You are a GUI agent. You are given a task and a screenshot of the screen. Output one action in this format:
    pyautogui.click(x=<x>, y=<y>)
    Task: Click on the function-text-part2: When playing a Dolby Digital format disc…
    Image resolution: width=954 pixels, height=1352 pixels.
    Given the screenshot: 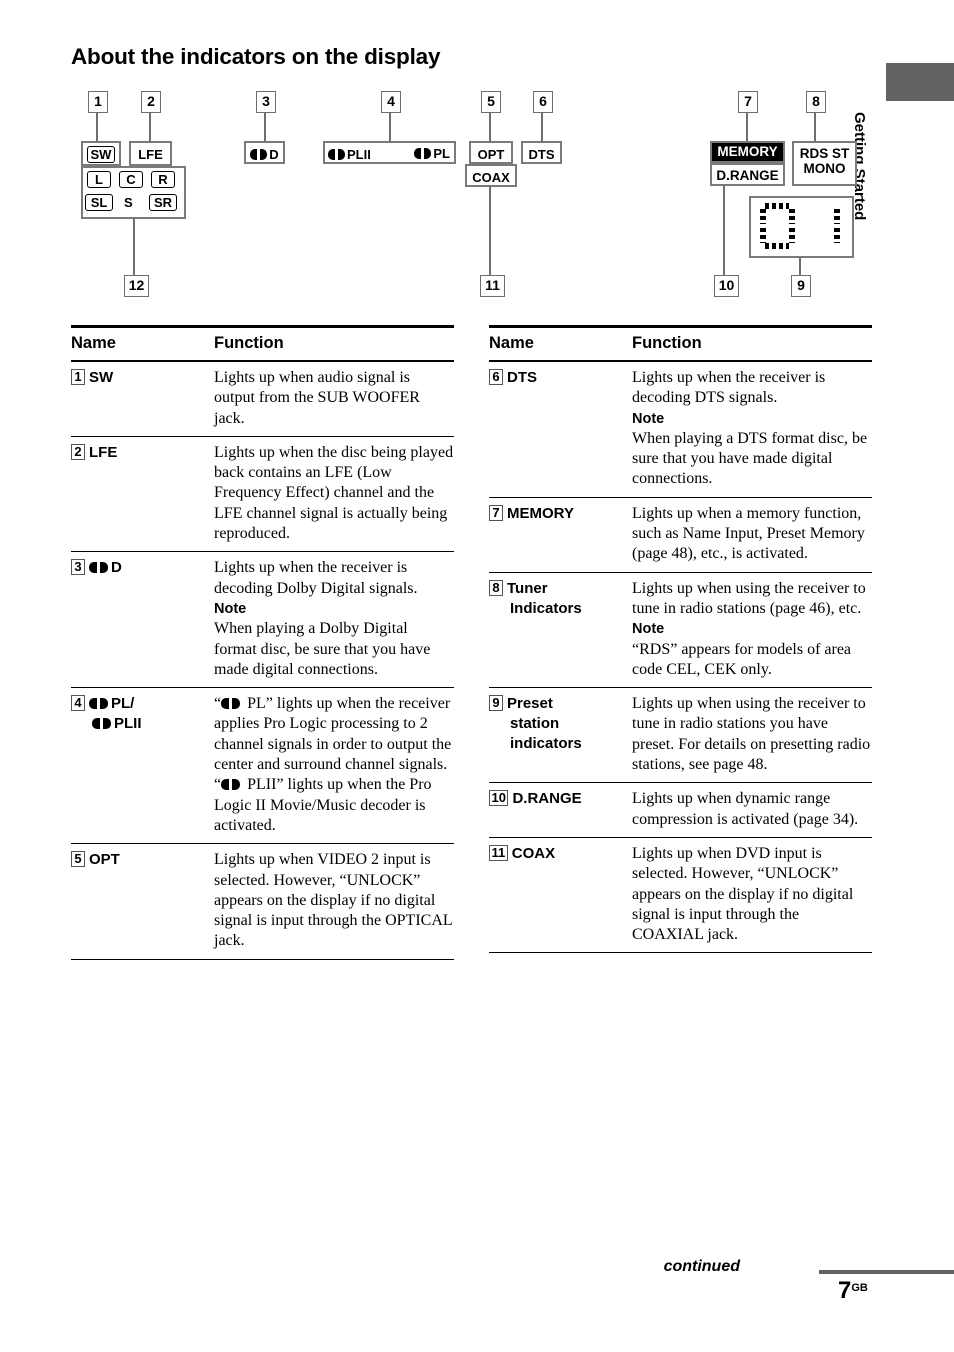 What is the action you would take?
    pyautogui.click(x=322, y=649)
    